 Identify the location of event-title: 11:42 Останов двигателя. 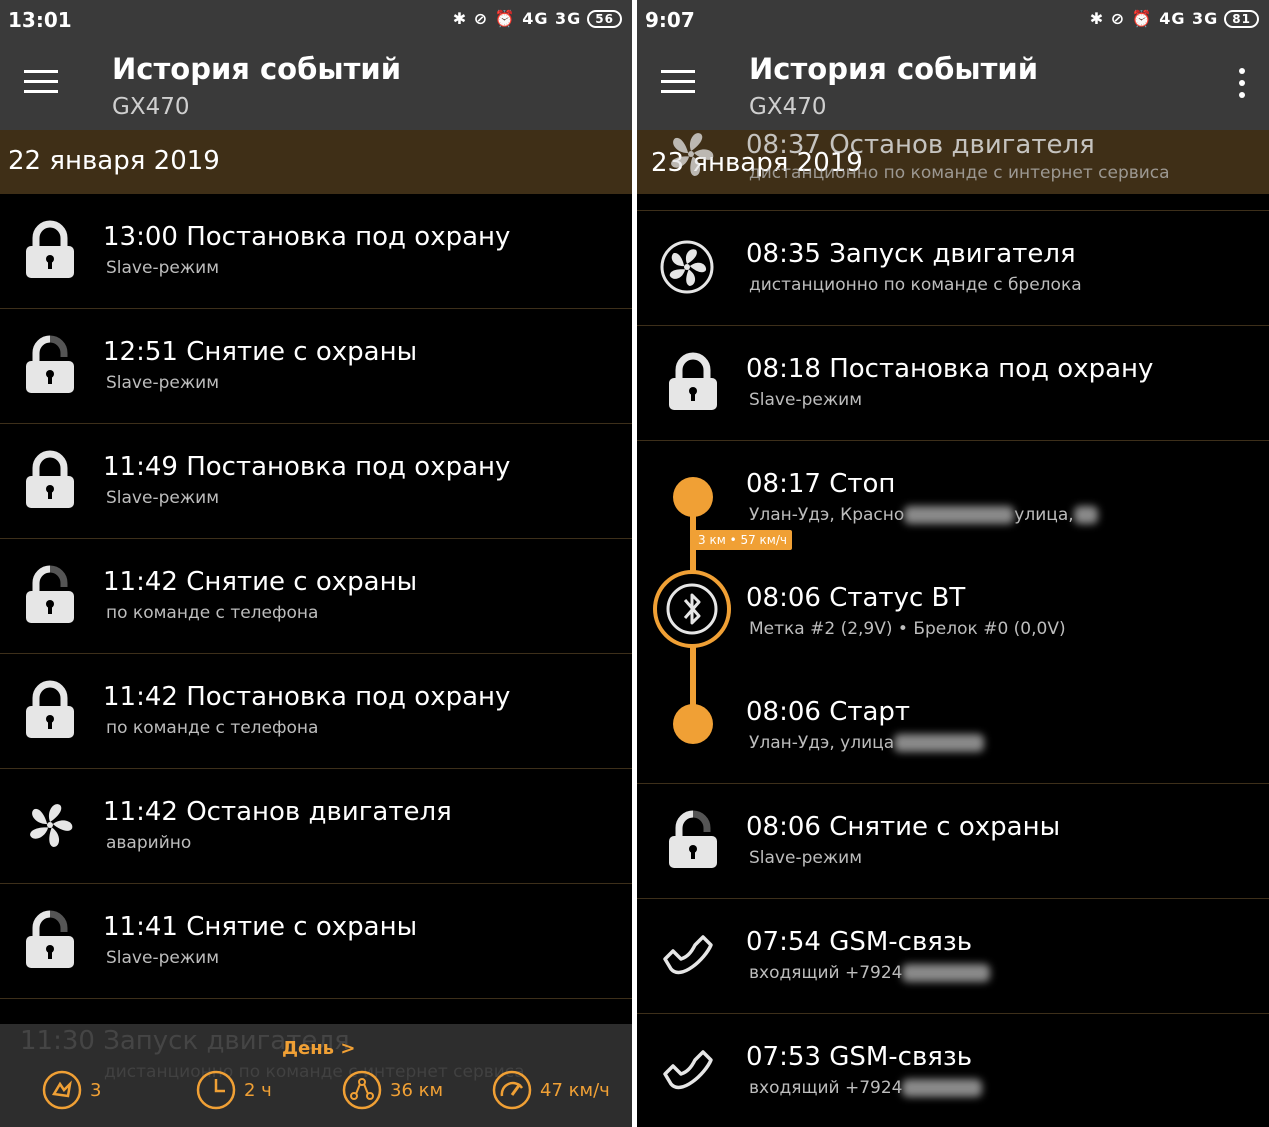
(277, 812).